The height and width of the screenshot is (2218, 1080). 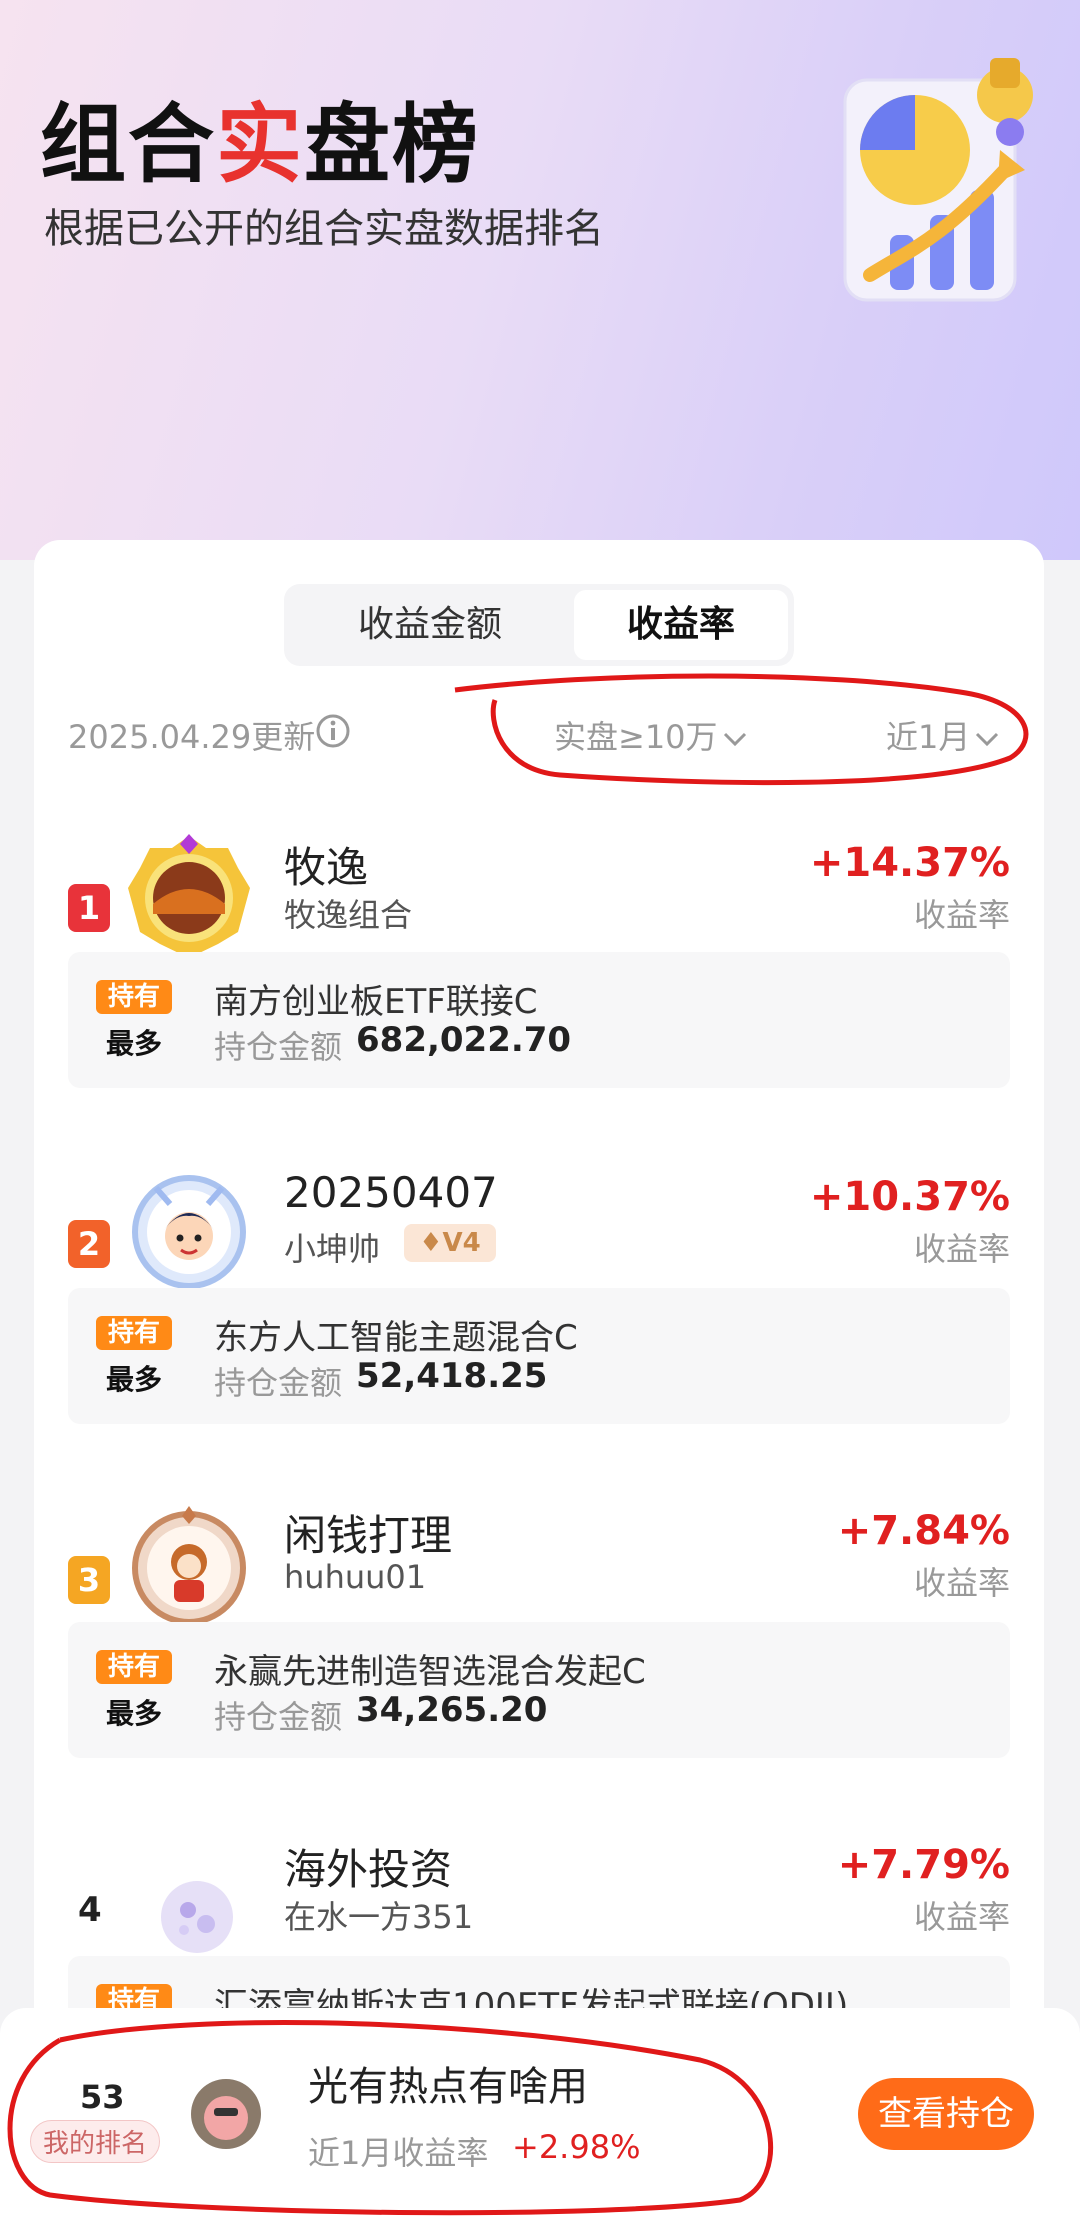 What do you see at coordinates (909, 863) in the screenshot?
I see `return-rate: +14.37%` at bounding box center [909, 863].